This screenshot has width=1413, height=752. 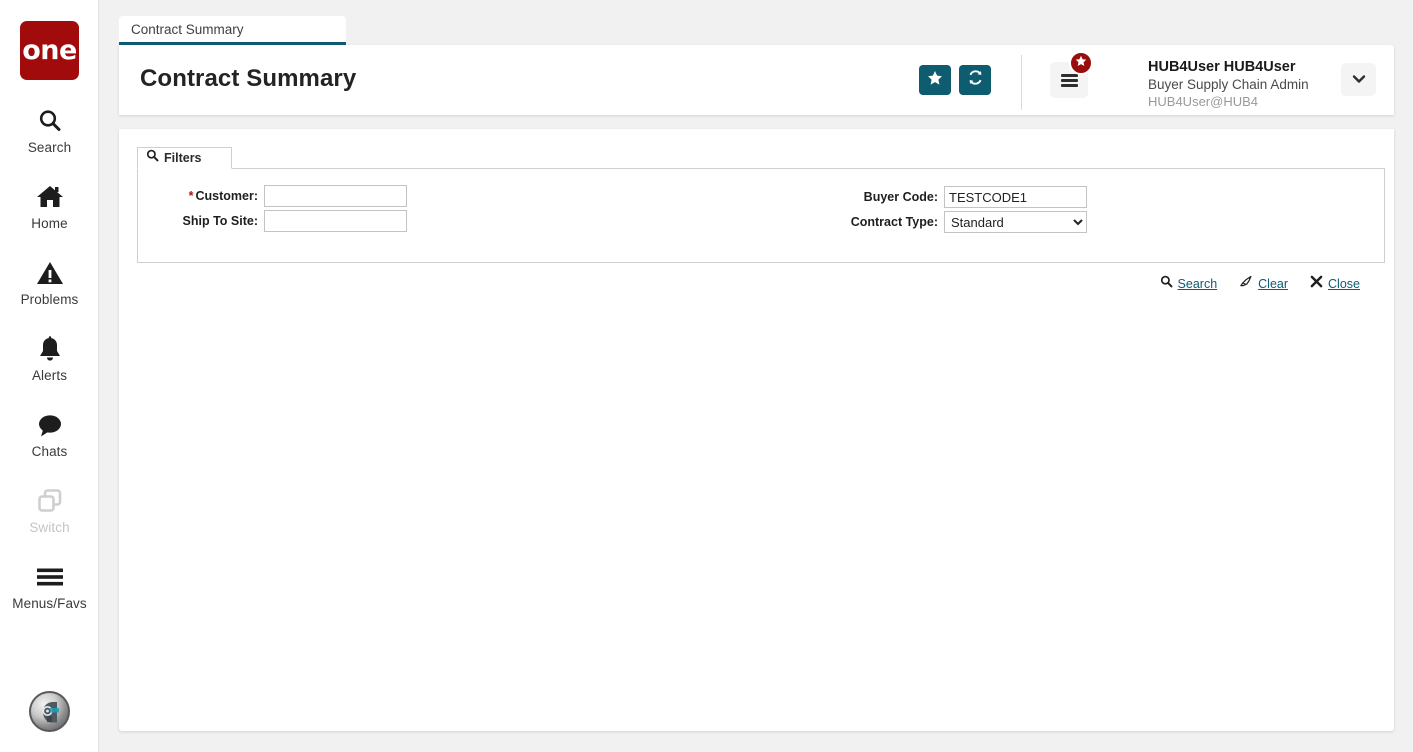 I want to click on brand-logo-text: one, so click(x=49, y=50).